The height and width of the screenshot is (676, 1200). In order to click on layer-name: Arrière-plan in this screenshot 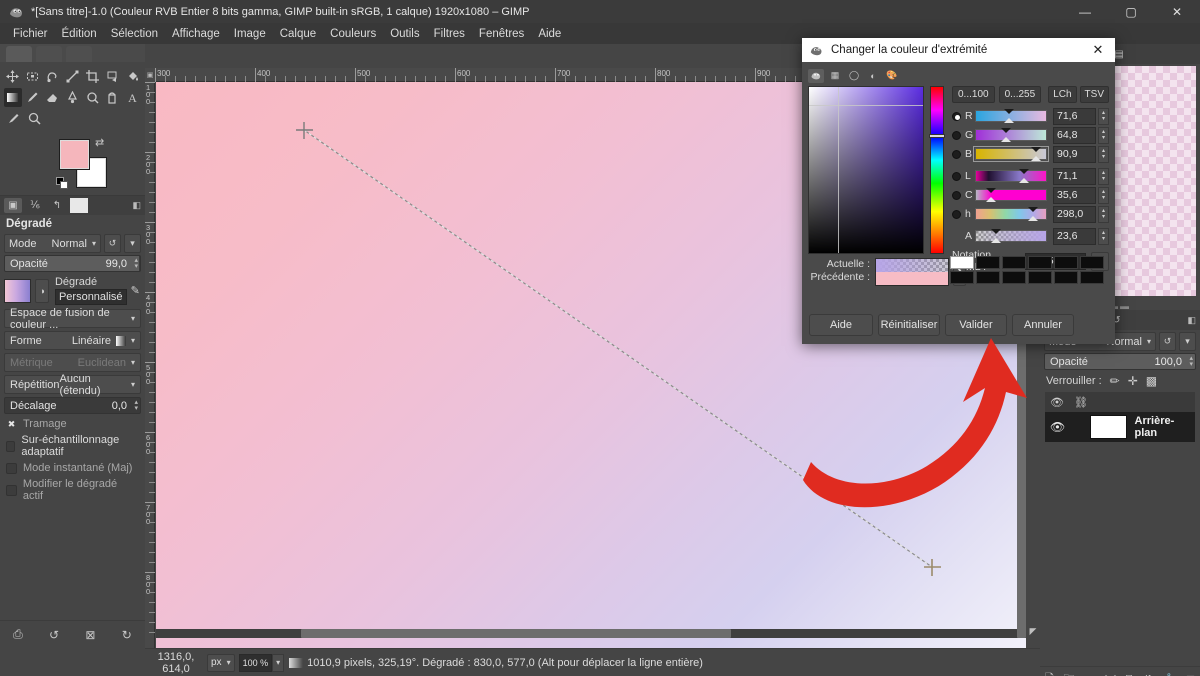, I will do `click(1165, 427)`.